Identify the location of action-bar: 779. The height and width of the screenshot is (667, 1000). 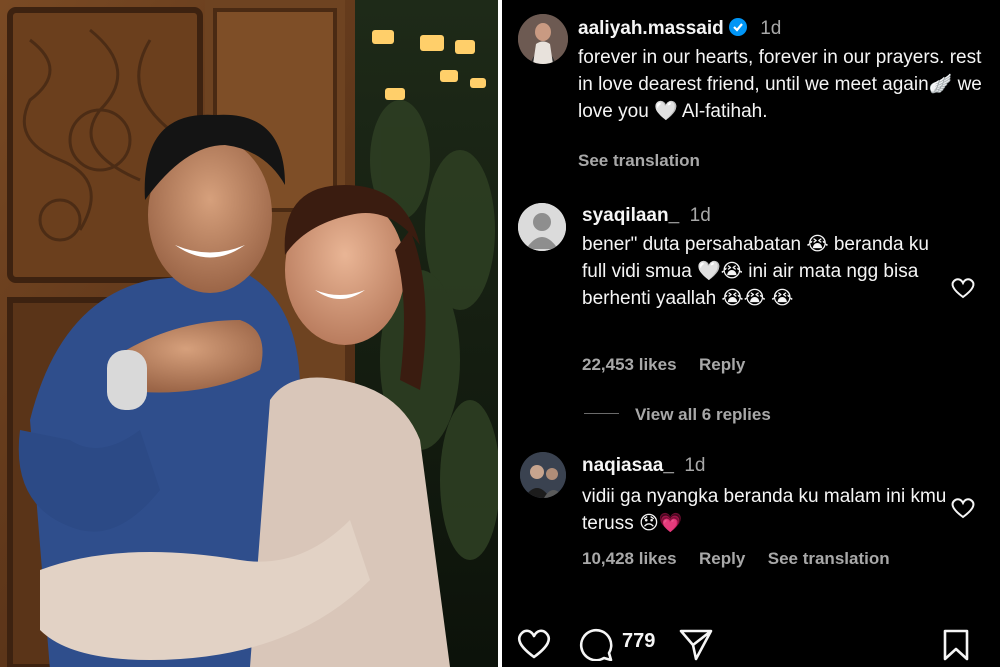
(751, 637).